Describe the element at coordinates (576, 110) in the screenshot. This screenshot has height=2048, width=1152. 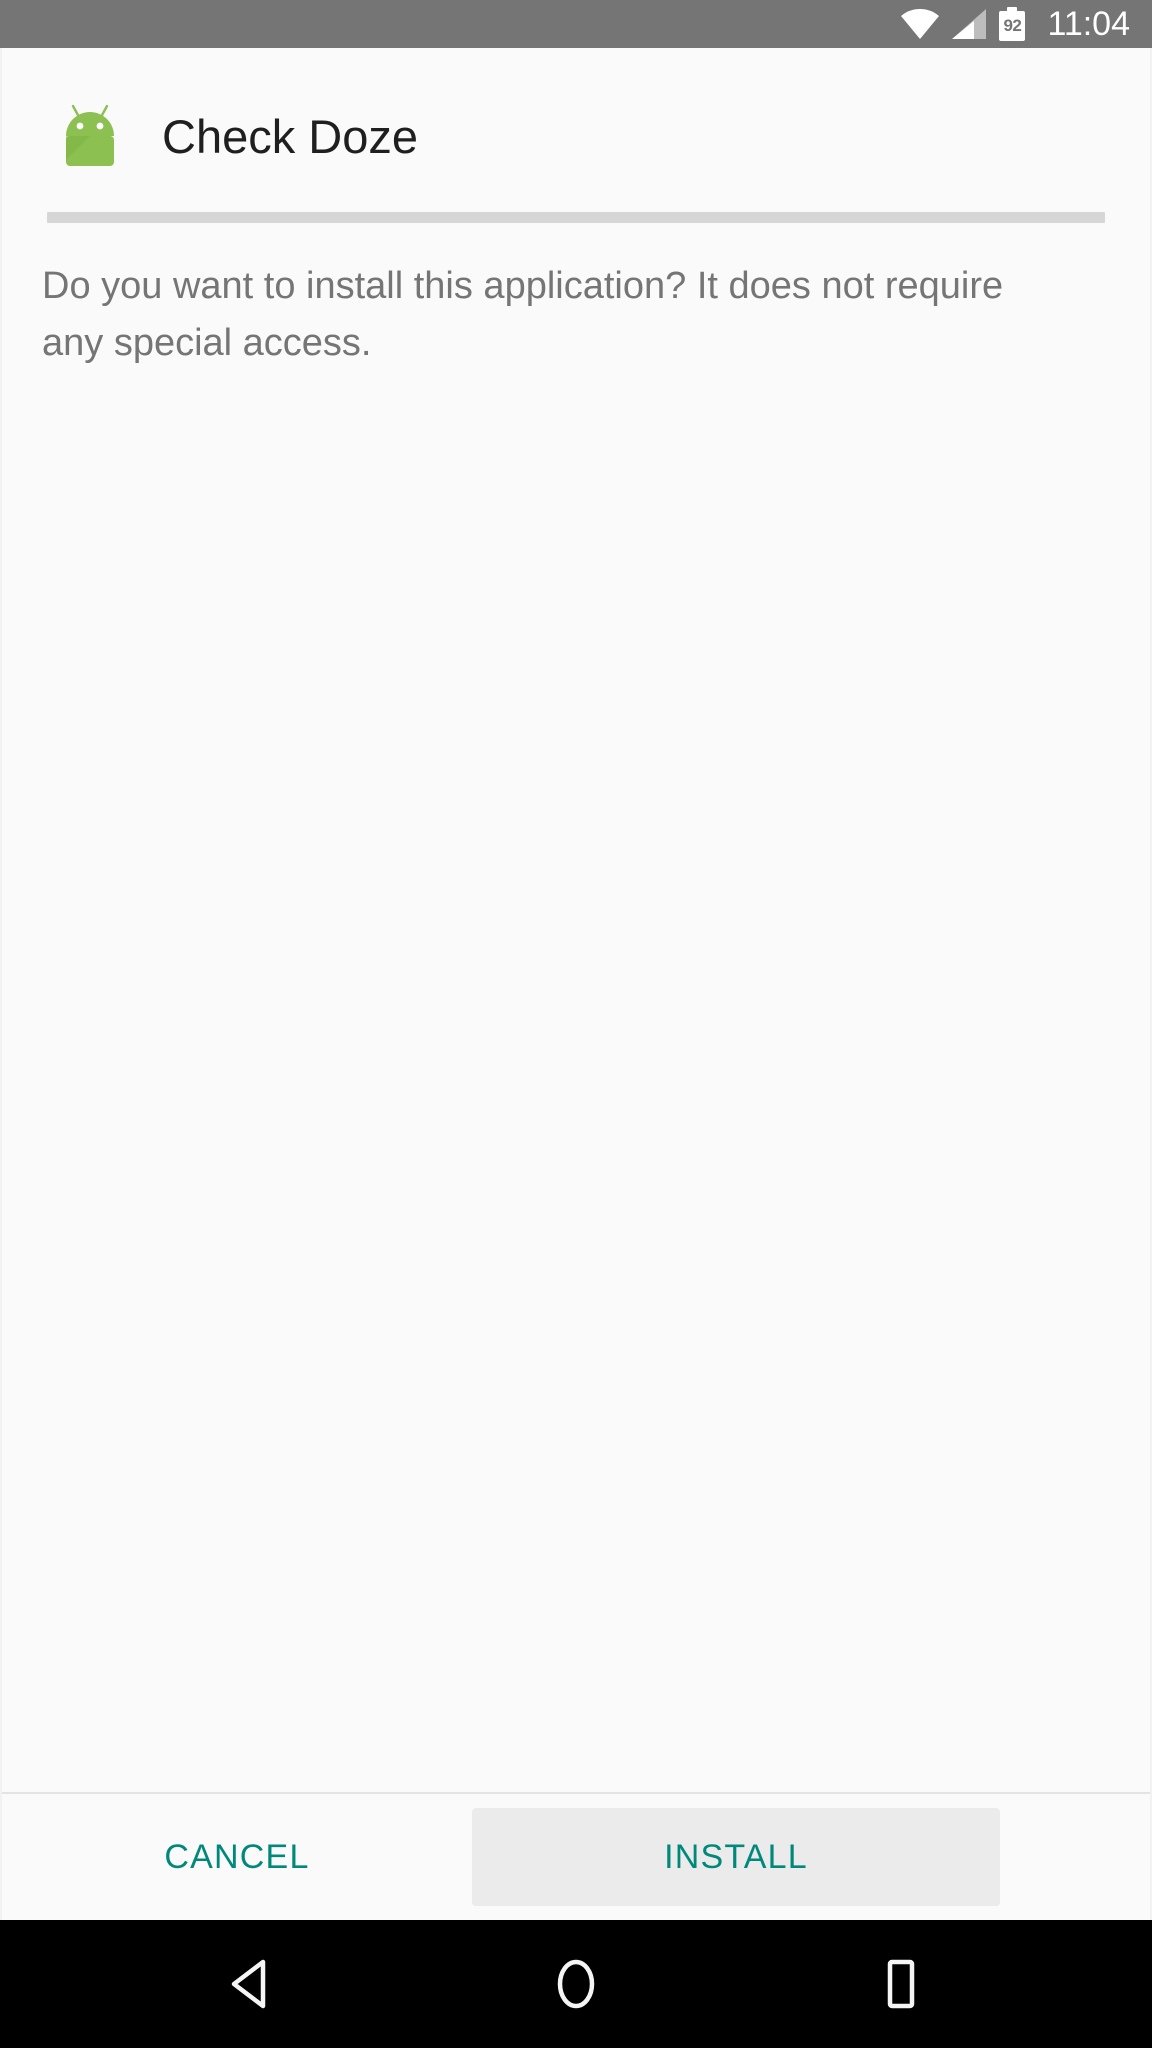
I see `dialog-header: Check Doze` at that location.